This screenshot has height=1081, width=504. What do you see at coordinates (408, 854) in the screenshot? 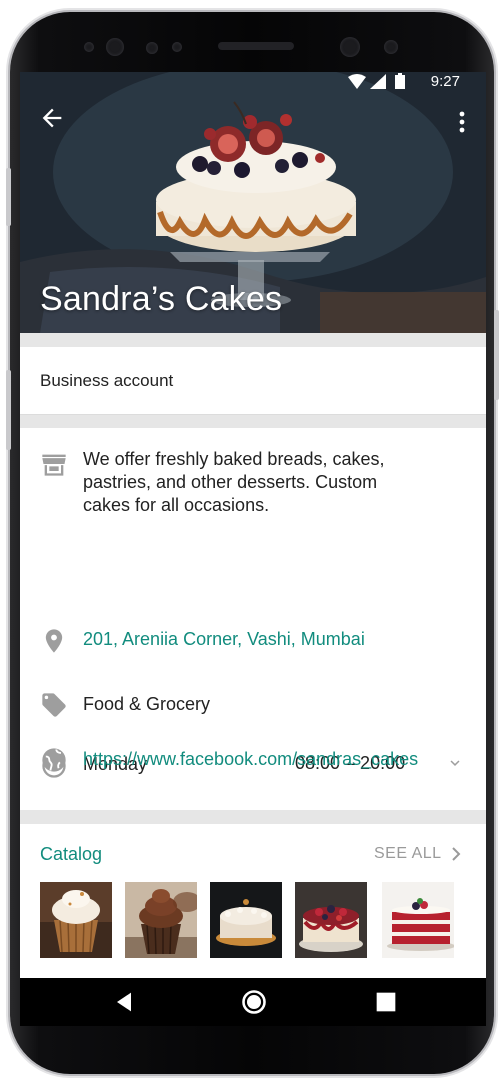
I see `see-all-button: SEE ALL` at bounding box center [408, 854].